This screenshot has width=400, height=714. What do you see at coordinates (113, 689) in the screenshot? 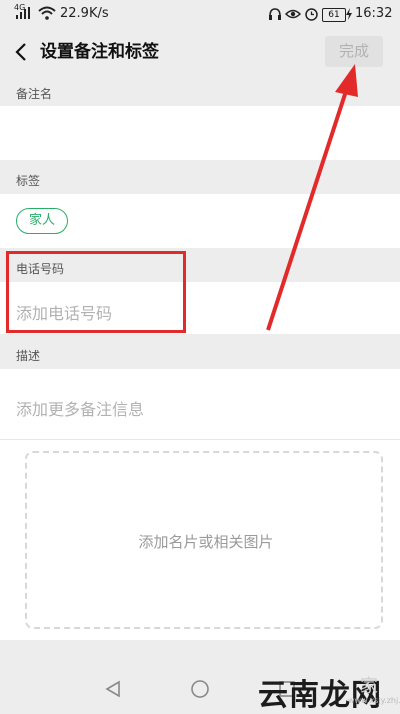
I see `nav-back-icon` at bounding box center [113, 689].